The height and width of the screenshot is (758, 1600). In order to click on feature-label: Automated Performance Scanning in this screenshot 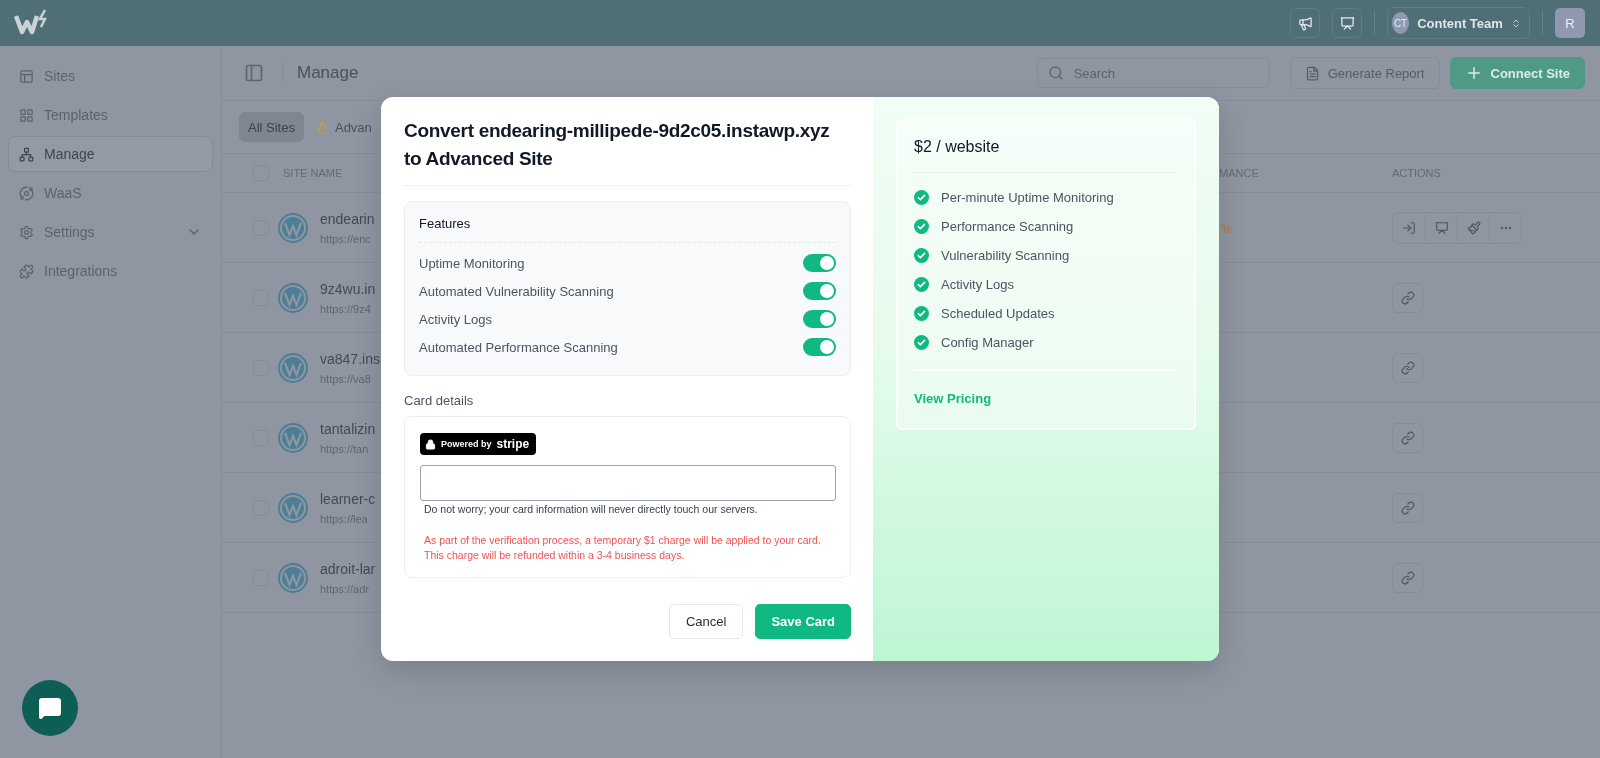, I will do `click(518, 347)`.